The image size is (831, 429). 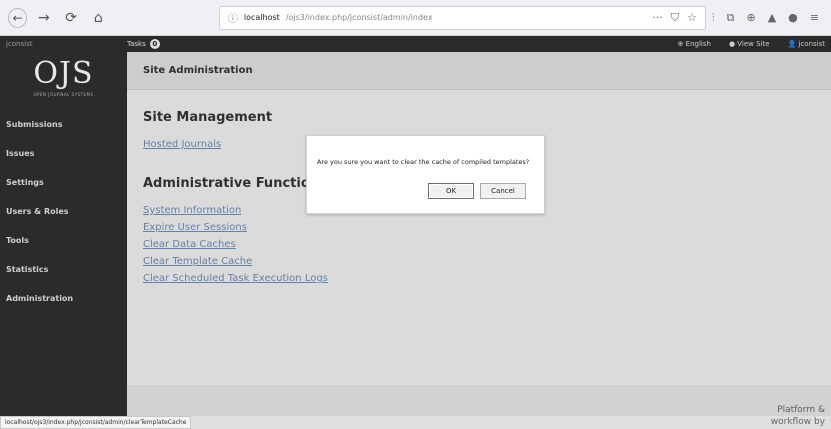 What do you see at coordinates (261, 17) in the screenshot?
I see `url-host: localhost` at bounding box center [261, 17].